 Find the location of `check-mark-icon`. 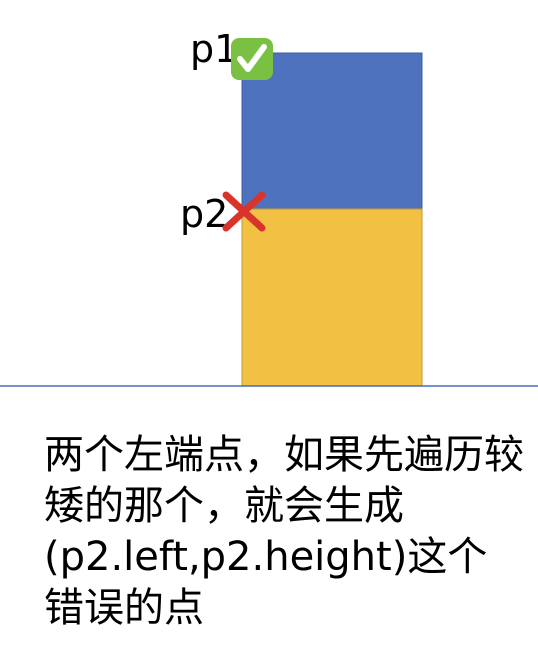

check-mark-icon is located at coordinates (252, 59).